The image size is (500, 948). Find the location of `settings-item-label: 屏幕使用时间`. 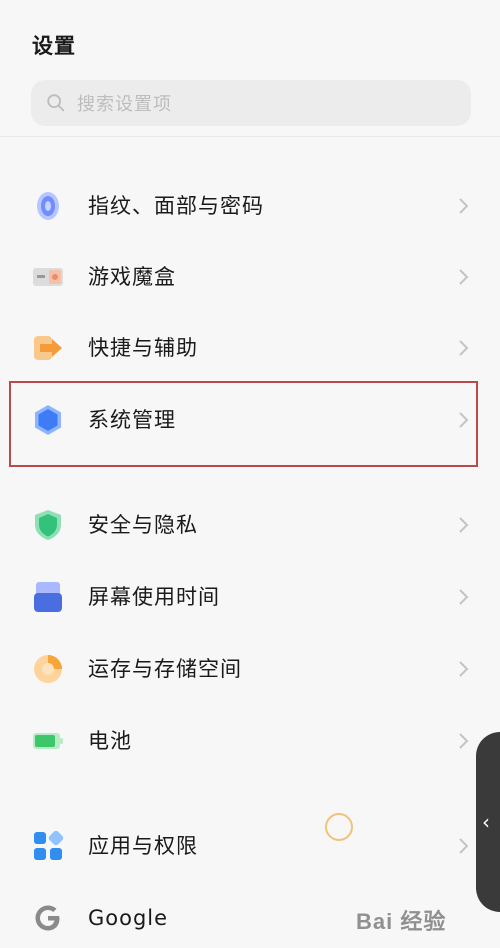

settings-item-label: 屏幕使用时间 is located at coordinates (154, 597).